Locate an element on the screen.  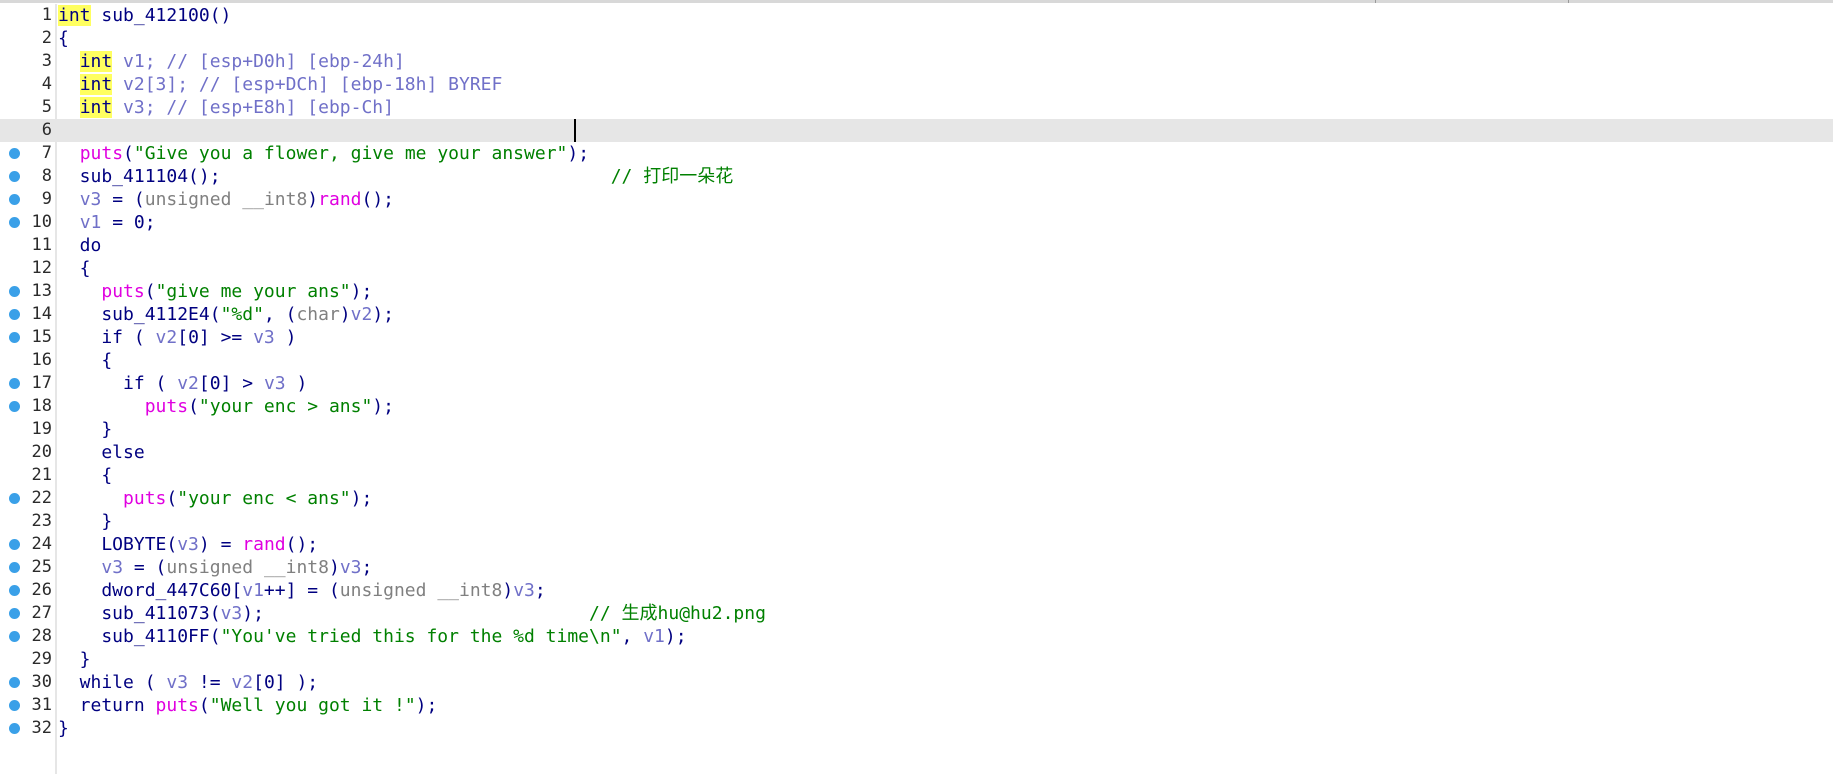
code-token: [0] > is located at coordinates (231, 383).